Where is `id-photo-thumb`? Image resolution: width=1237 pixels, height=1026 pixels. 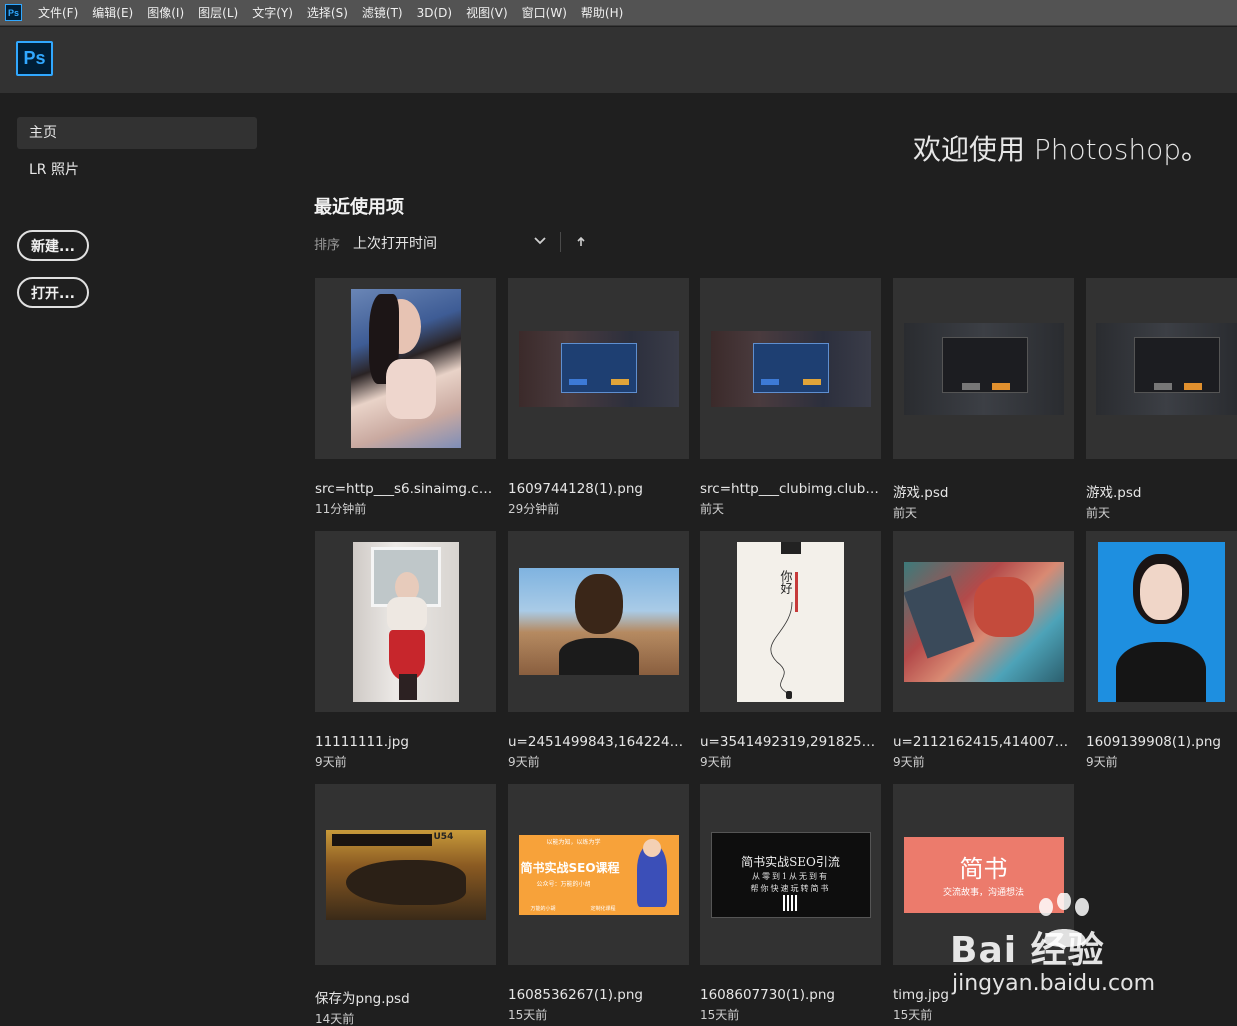
id-photo-thumb is located at coordinates (1161, 621).